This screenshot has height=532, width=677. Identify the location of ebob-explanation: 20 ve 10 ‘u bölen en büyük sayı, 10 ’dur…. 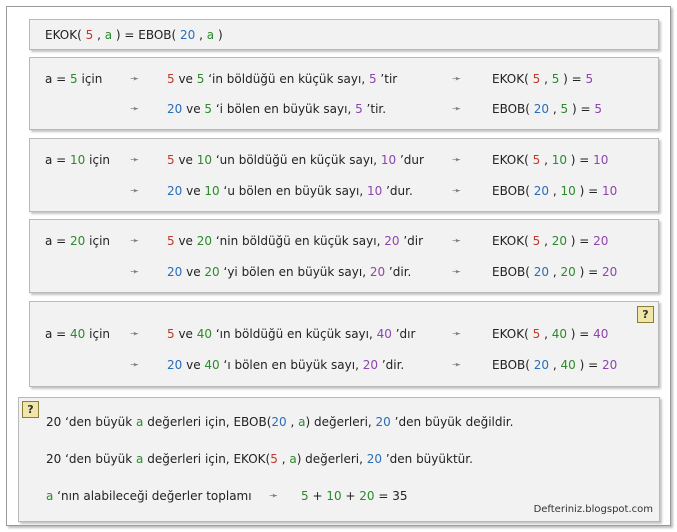
(290, 191).